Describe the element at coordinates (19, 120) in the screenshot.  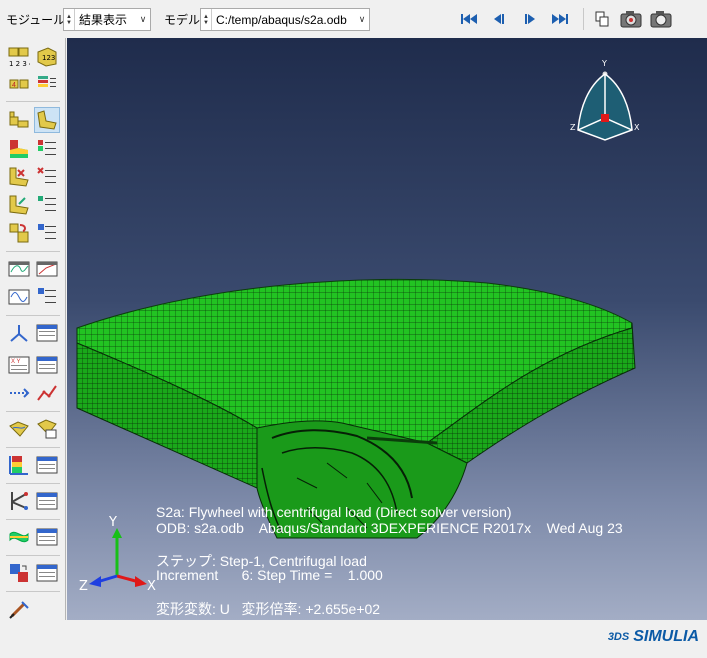
I see `plot-undeformed-icon` at that location.